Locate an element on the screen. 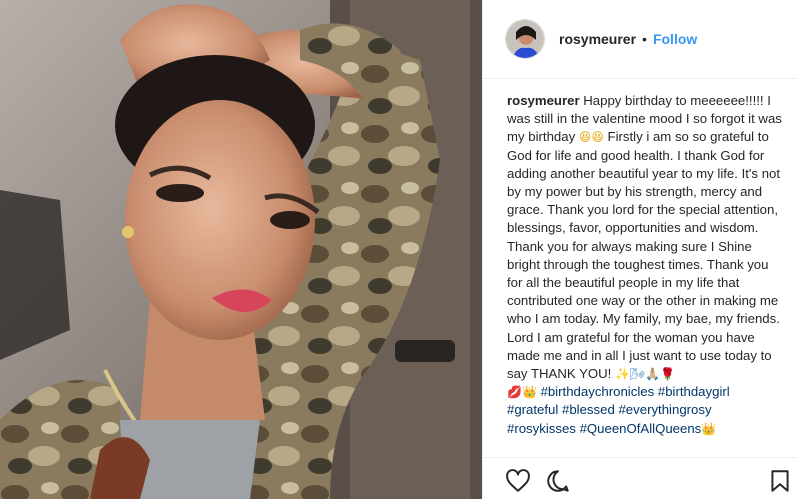 This screenshot has width=797, height=499. username-link: rosymeurer is located at coordinates (597, 39).